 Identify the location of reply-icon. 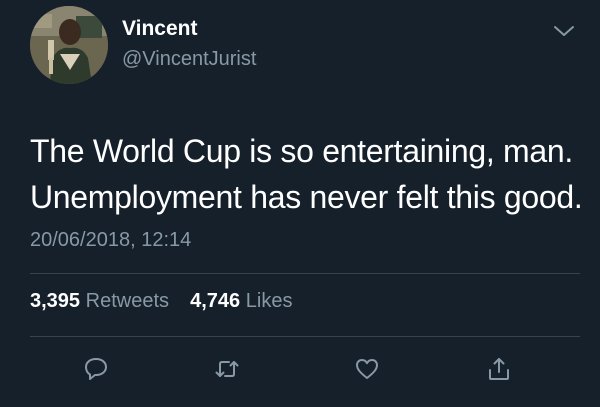
(96, 369).